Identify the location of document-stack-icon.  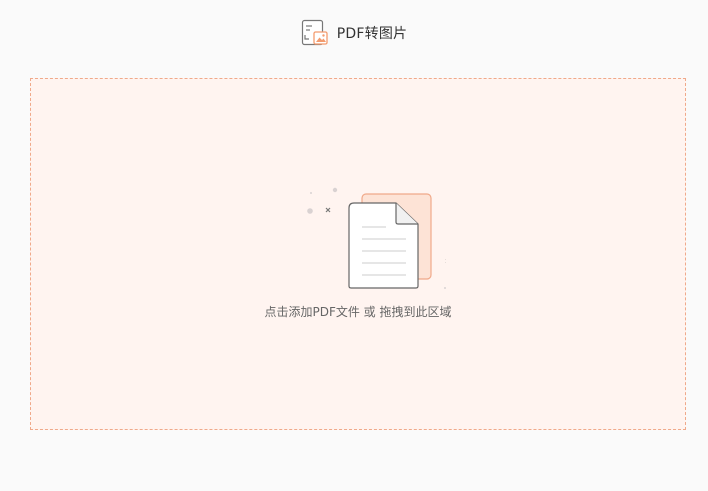
(376, 238).